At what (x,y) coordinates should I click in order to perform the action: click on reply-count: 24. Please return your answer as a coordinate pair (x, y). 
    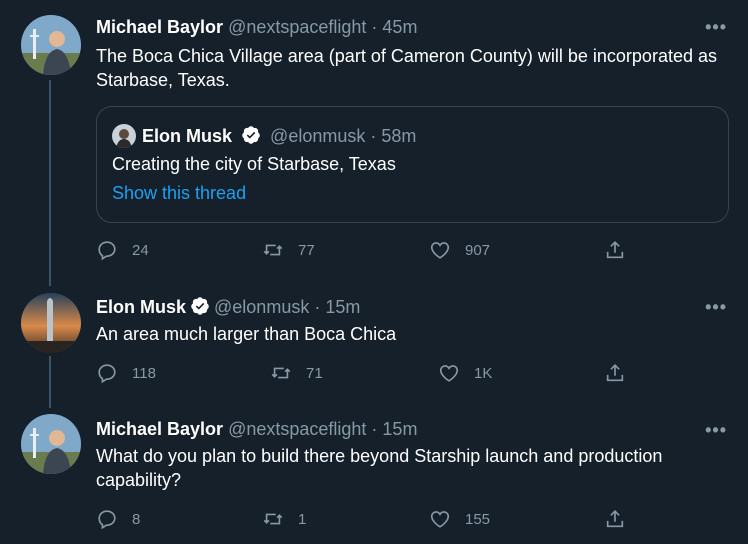
    Looking at the image, I should click on (140, 250).